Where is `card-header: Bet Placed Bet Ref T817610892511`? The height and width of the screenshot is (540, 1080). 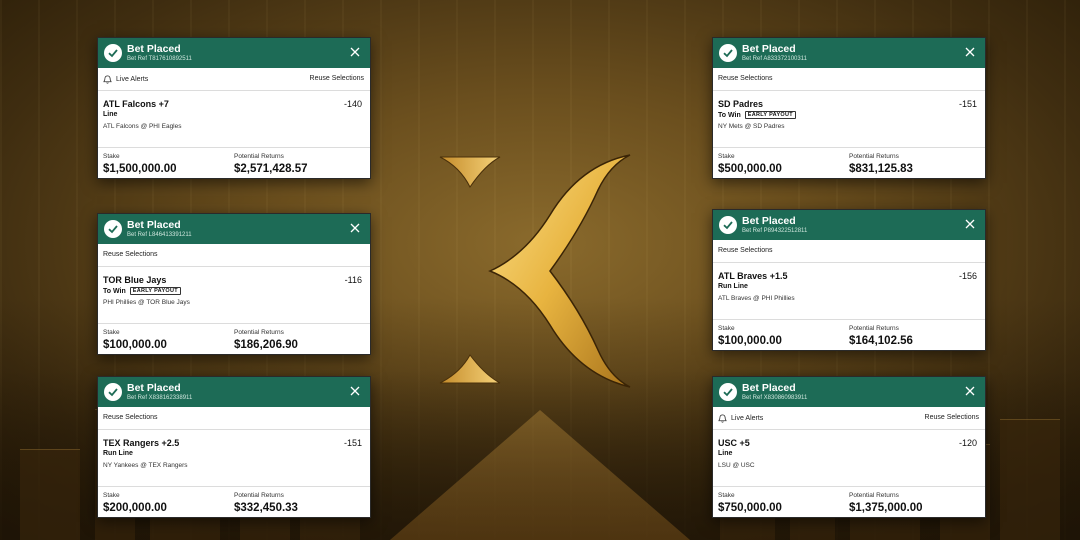 card-header: Bet Placed Bet Ref T817610892511 is located at coordinates (234, 53).